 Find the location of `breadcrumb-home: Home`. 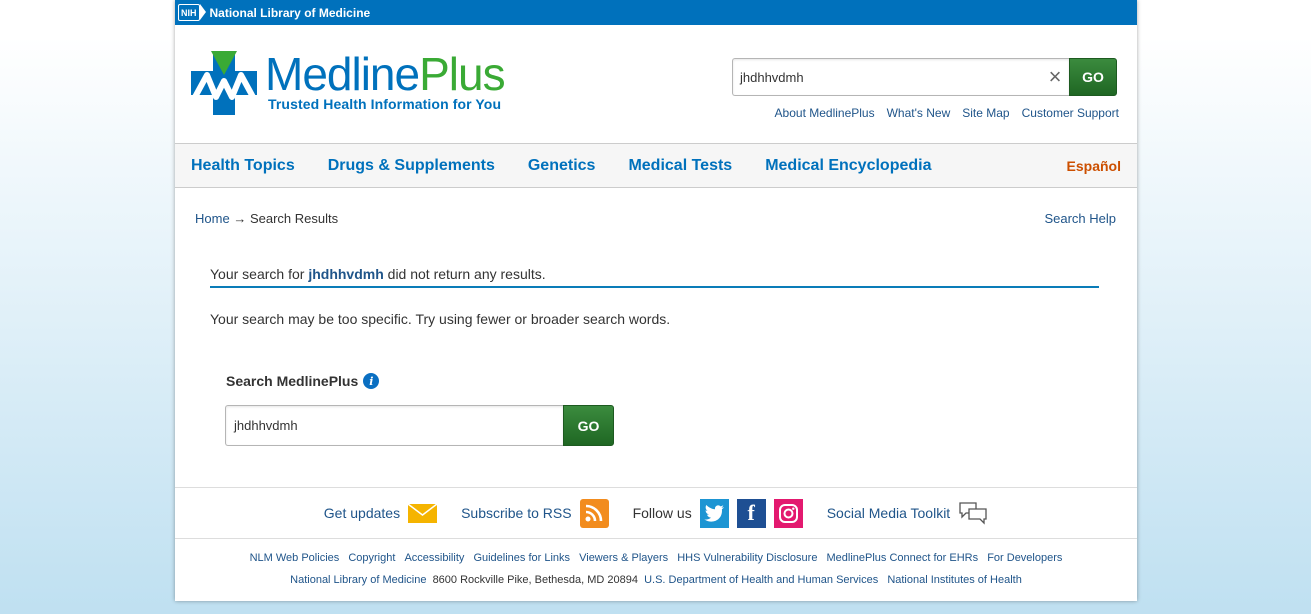

breadcrumb-home: Home is located at coordinates (212, 218).